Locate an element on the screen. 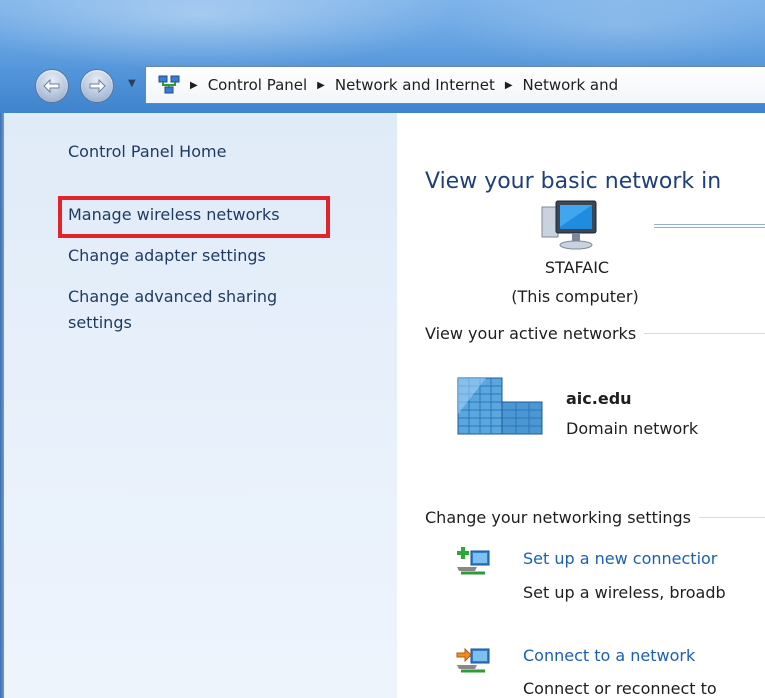  new-connection-icon is located at coordinates (473, 561).